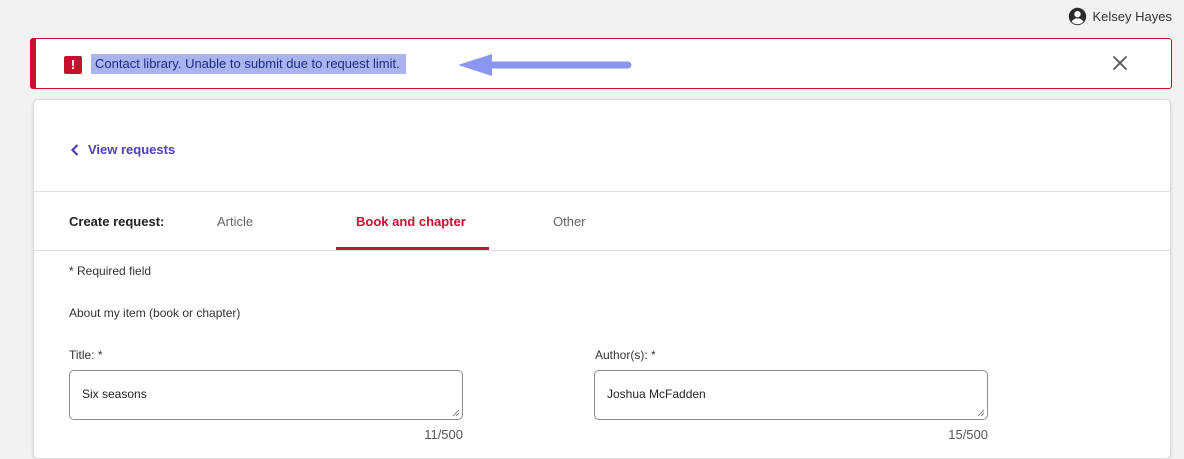 The width and height of the screenshot is (1184, 459). I want to click on tab-other: Other, so click(569, 221).